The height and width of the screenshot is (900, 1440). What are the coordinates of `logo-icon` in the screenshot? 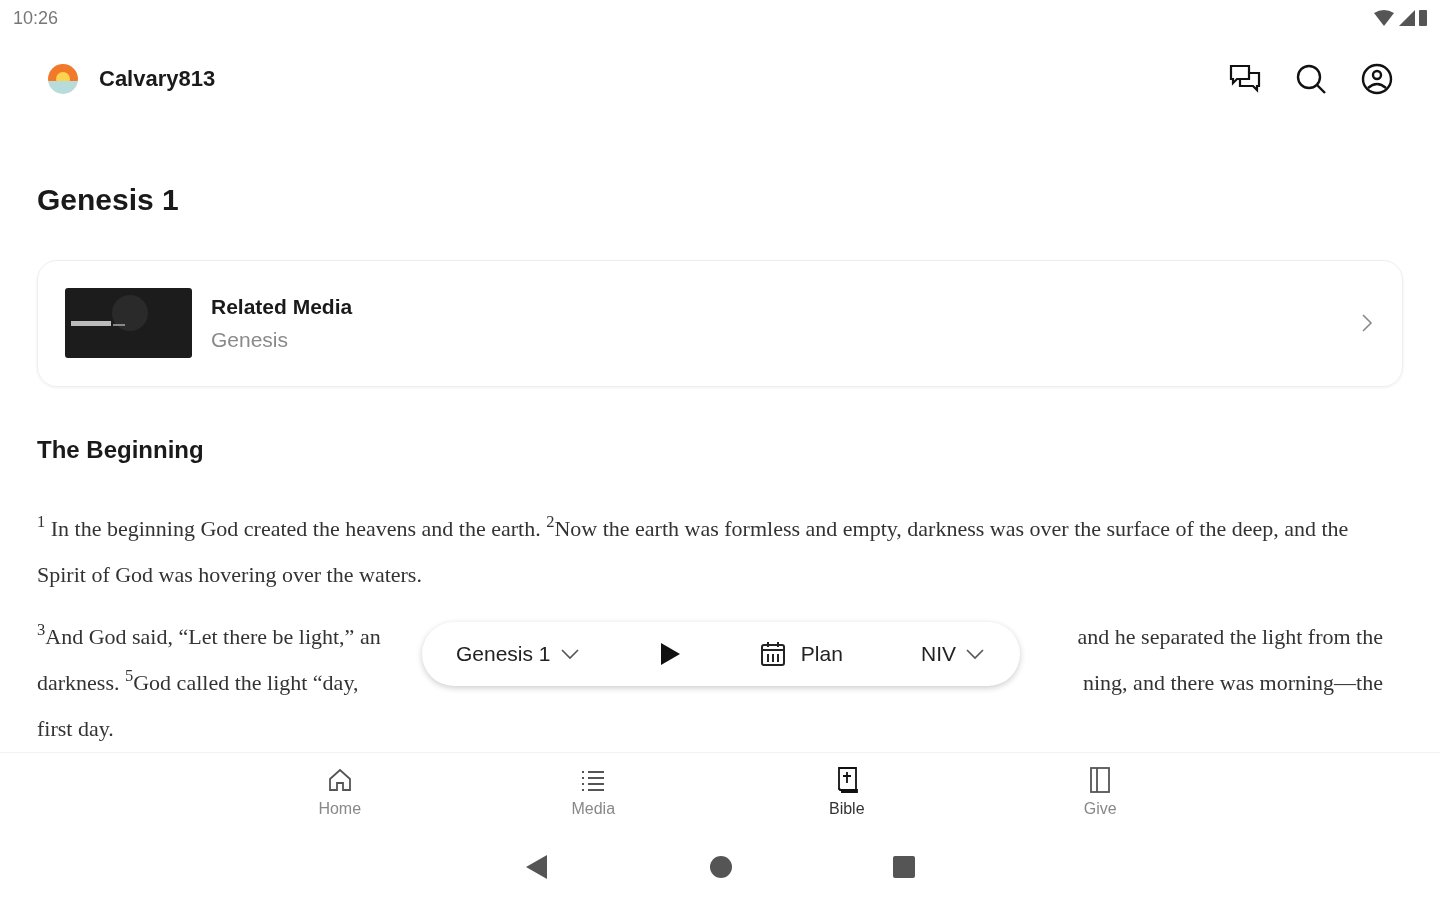 It's located at (63, 78).